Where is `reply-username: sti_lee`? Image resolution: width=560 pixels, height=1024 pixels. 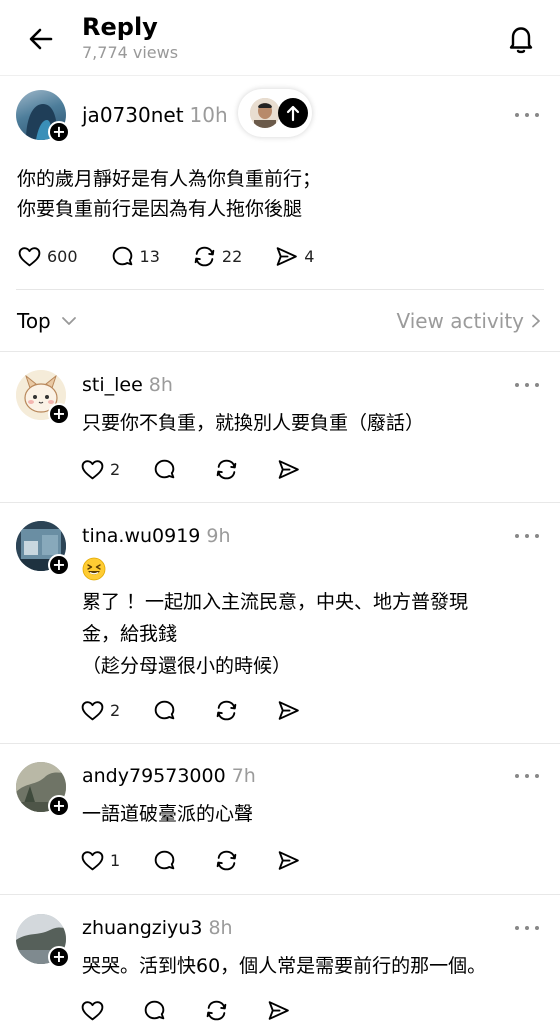
reply-username: sti_lee is located at coordinates (112, 385).